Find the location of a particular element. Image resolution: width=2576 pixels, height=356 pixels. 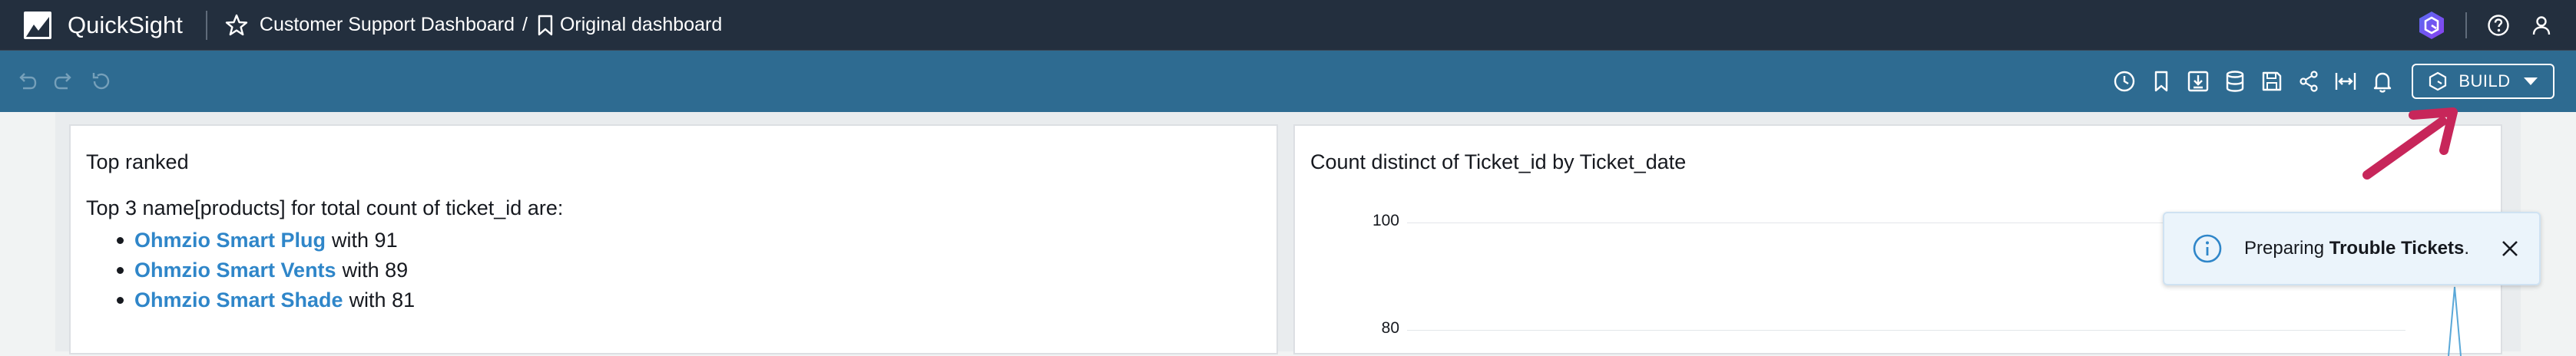

quicksight-logo-icon is located at coordinates (38, 25).